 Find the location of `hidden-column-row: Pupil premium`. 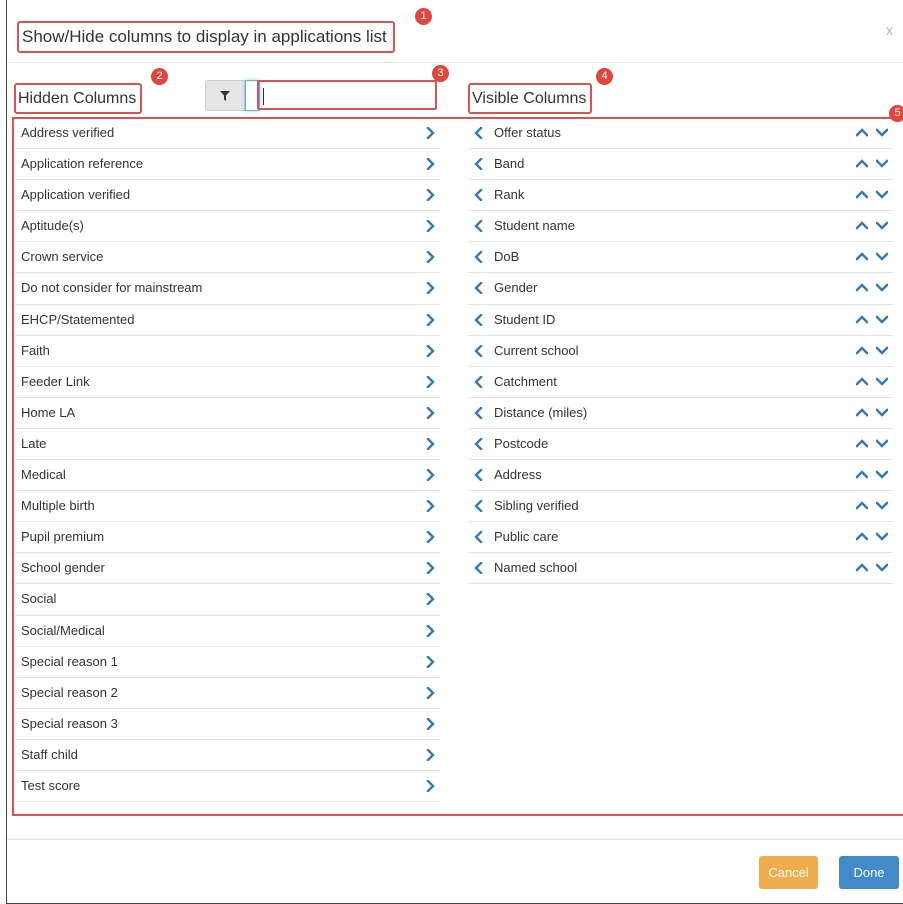

hidden-column-row: Pupil premium is located at coordinates (227, 538).